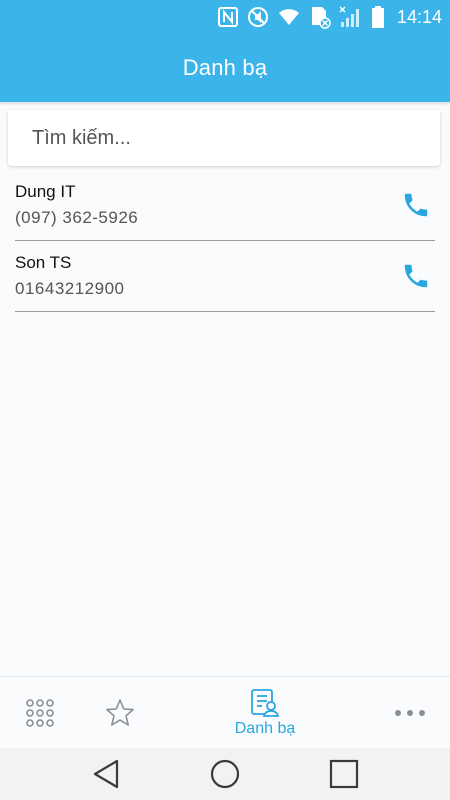  I want to click on battery-icon, so click(378, 17).